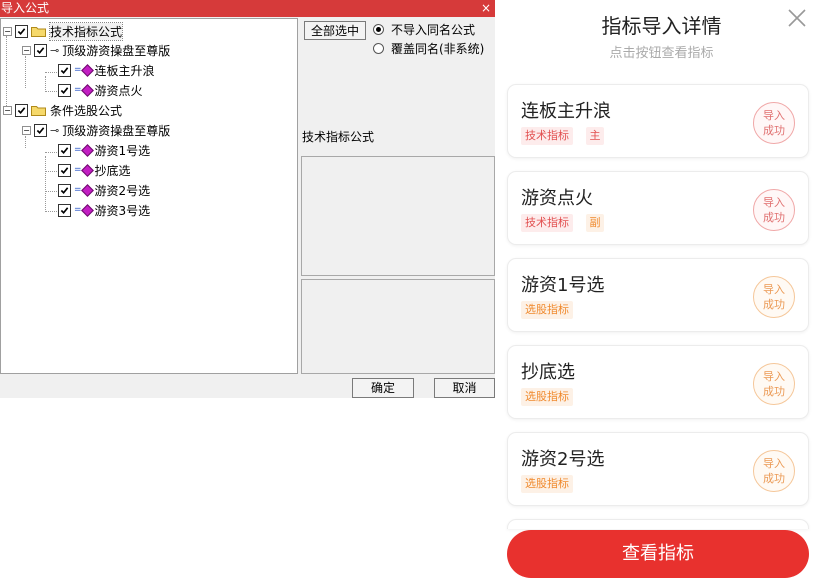 The width and height of the screenshot is (828, 582). I want to click on cancel-button: 取消, so click(464, 388).